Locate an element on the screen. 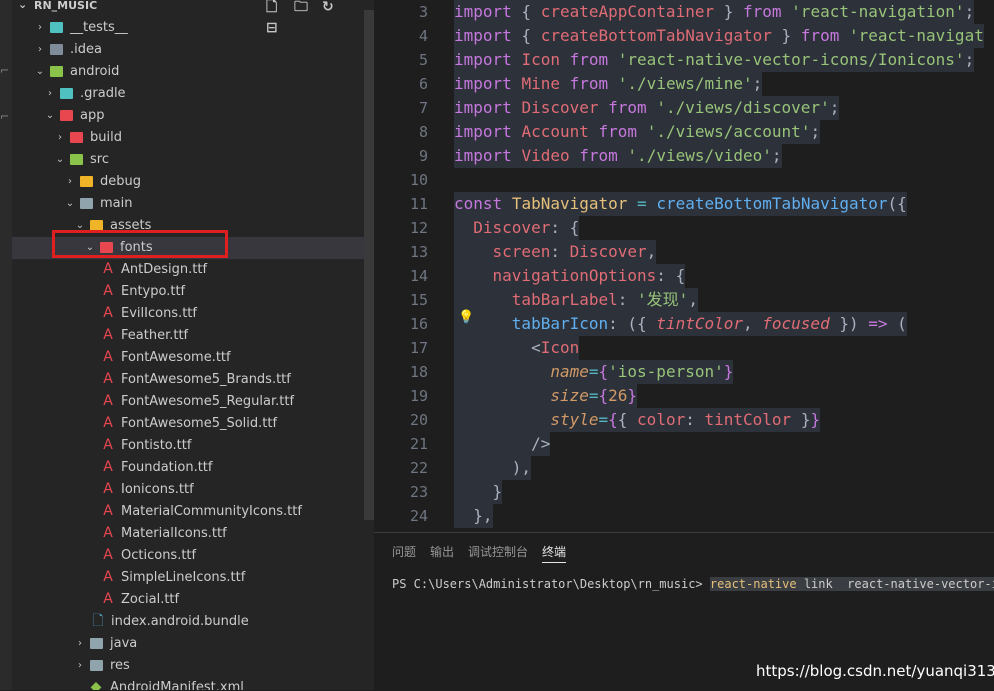 The height and width of the screenshot is (691, 994). tree-file: A FontAwesome5_Regular.ttf is located at coordinates (193, 402).